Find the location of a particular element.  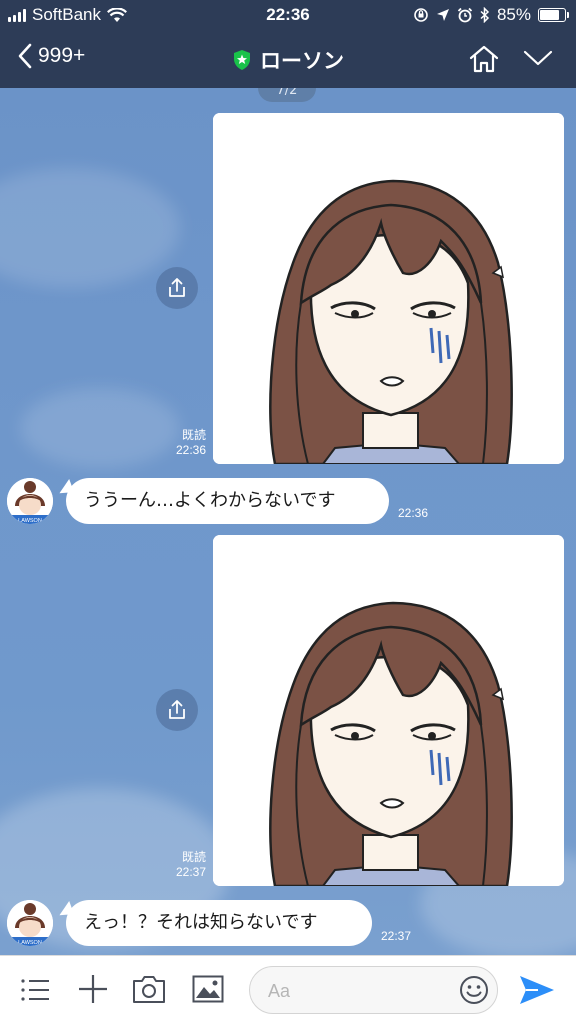

date-pill: 7/2 is located at coordinates (287, 95).